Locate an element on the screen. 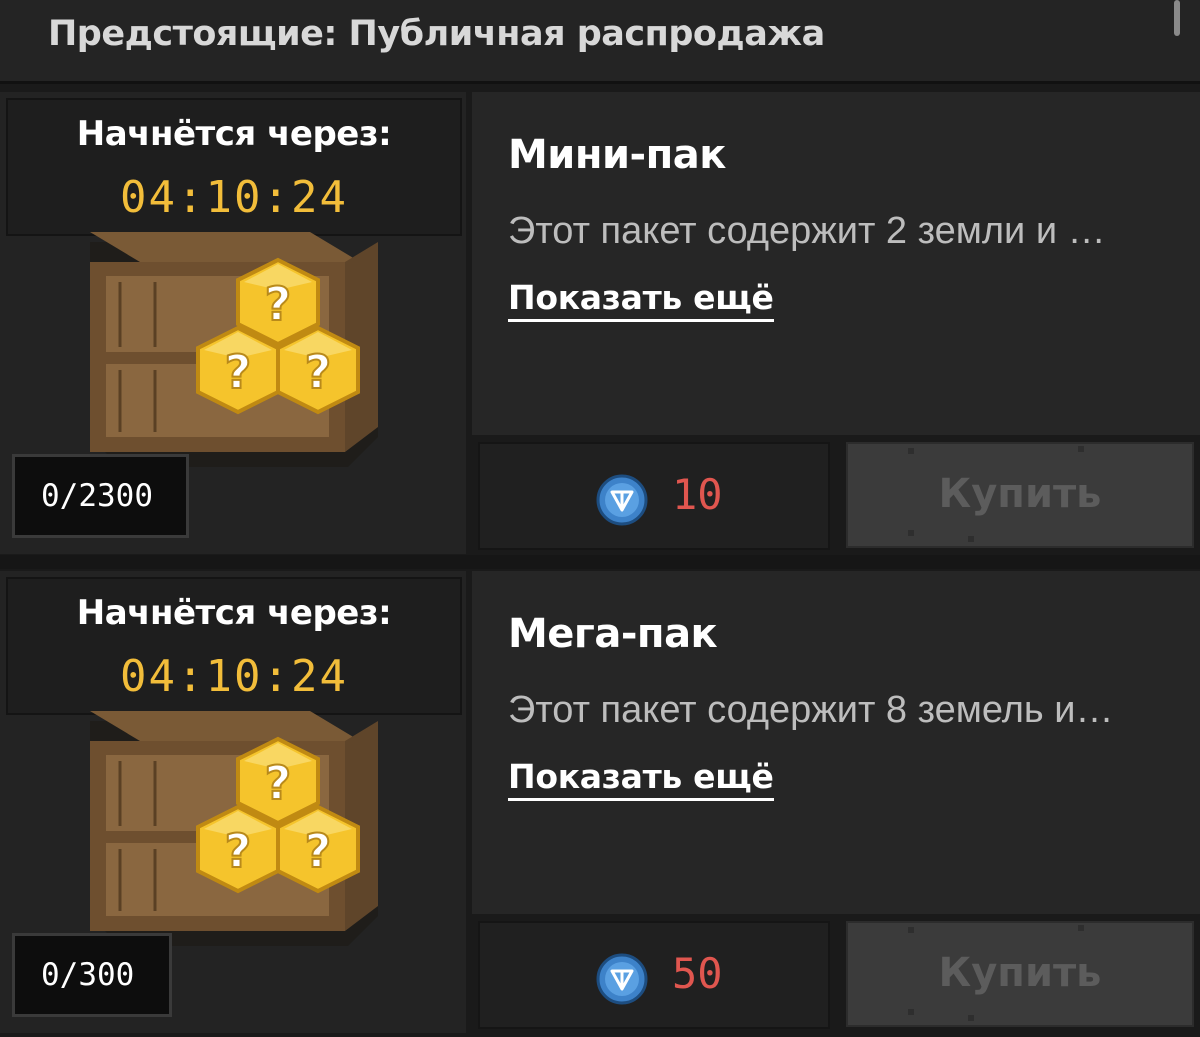 The width and height of the screenshot is (1200, 1037). price-box: 10 is located at coordinates (654, 496).